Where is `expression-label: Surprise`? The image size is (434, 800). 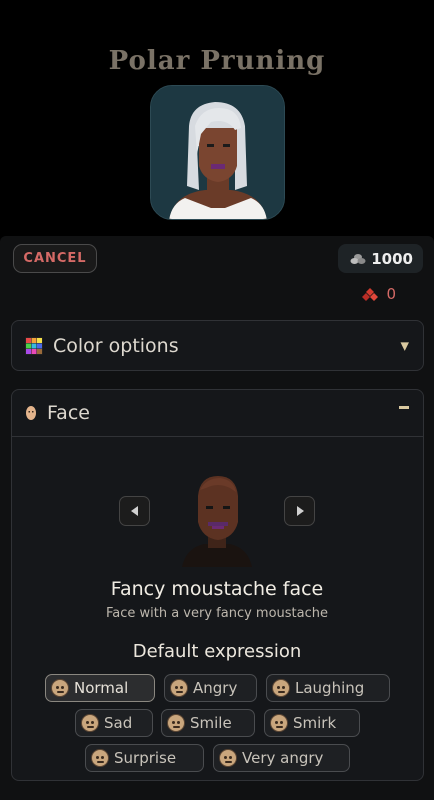
expression-label: Surprise is located at coordinates (145, 758).